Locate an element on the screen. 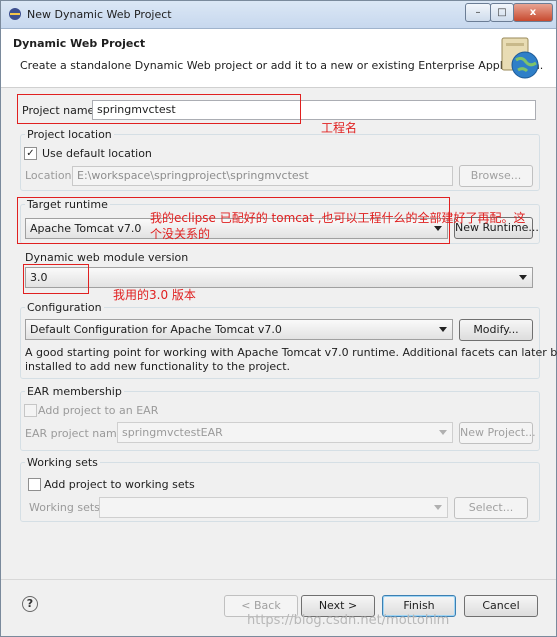  working-sets-label: Working sets is located at coordinates (62, 462).